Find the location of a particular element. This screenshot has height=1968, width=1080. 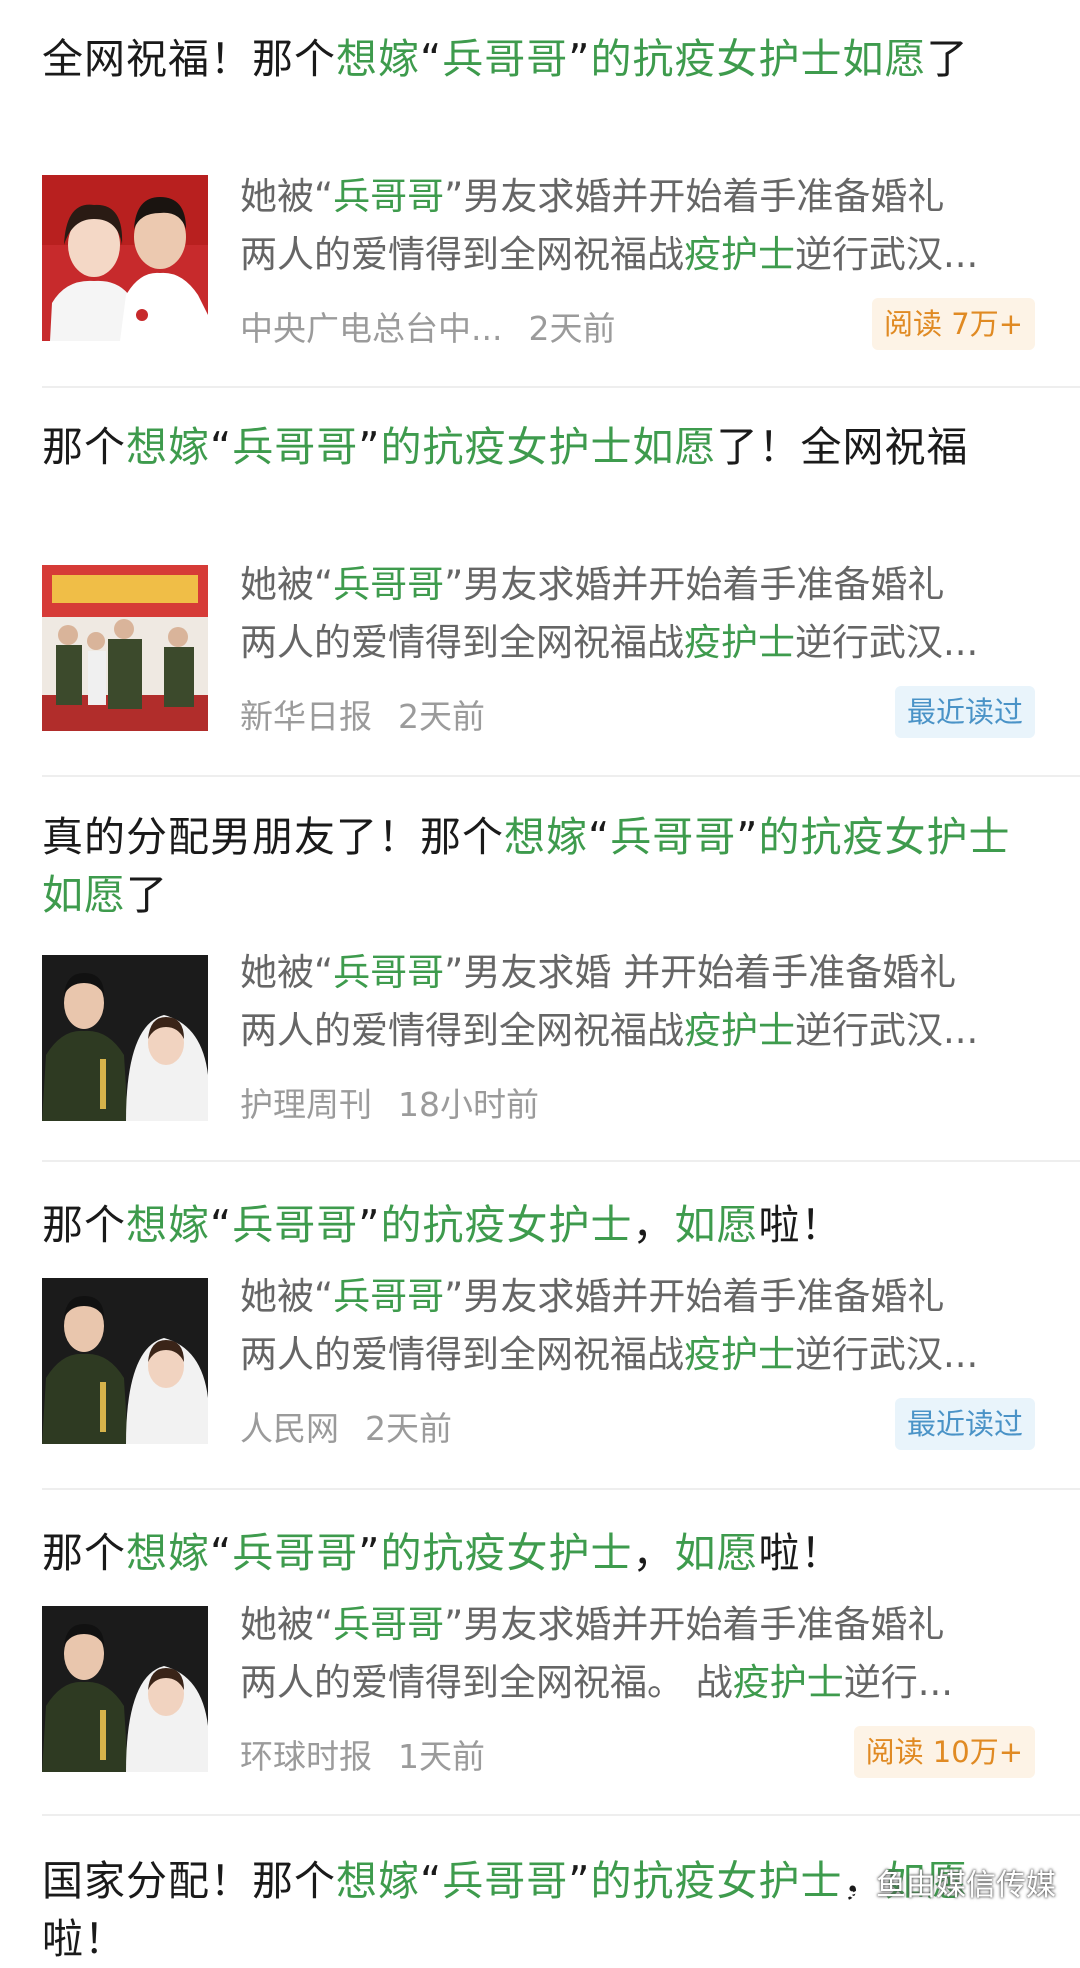

text-segment: 真的分配男朋友了！那个 is located at coordinates (273, 837).